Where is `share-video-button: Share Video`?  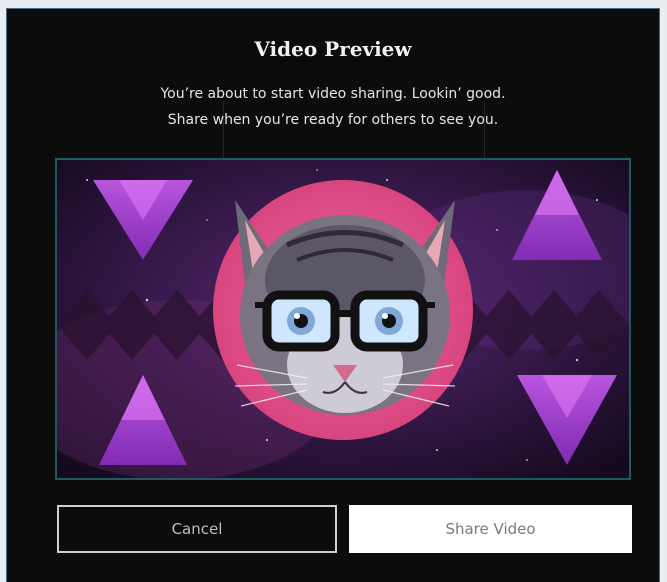 share-video-button: Share Video is located at coordinates (490, 529).